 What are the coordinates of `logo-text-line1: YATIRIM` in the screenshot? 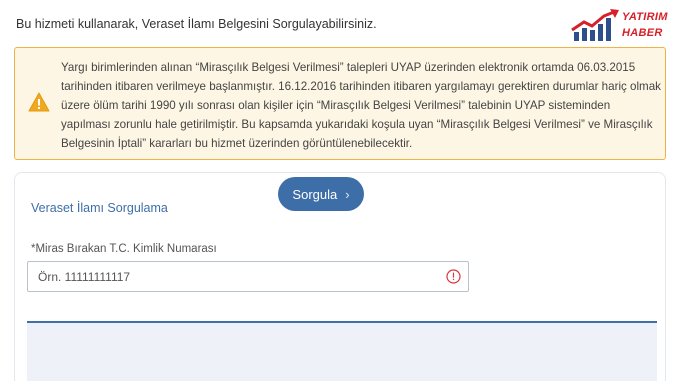 It's located at (645, 17).